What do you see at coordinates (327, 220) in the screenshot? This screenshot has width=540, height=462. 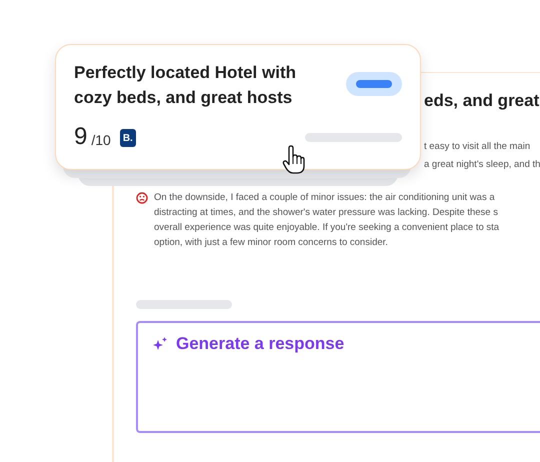 I see `review-text: On the downside, I faced a couple of minor issues: the air conditioning unit was a distracting at times, and the shower's water pressure was lacking. Despite these s overall experience was quite enjoyable. If you're seeking a convenient place to sta option, with just a few minor room concerns to consider.` at bounding box center [327, 220].